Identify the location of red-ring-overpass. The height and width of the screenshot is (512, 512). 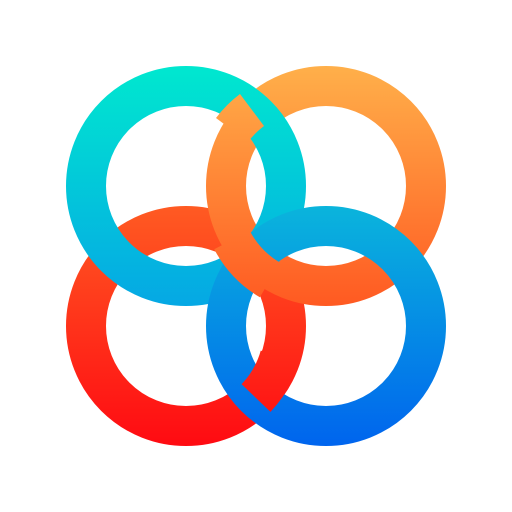
(270, 380).